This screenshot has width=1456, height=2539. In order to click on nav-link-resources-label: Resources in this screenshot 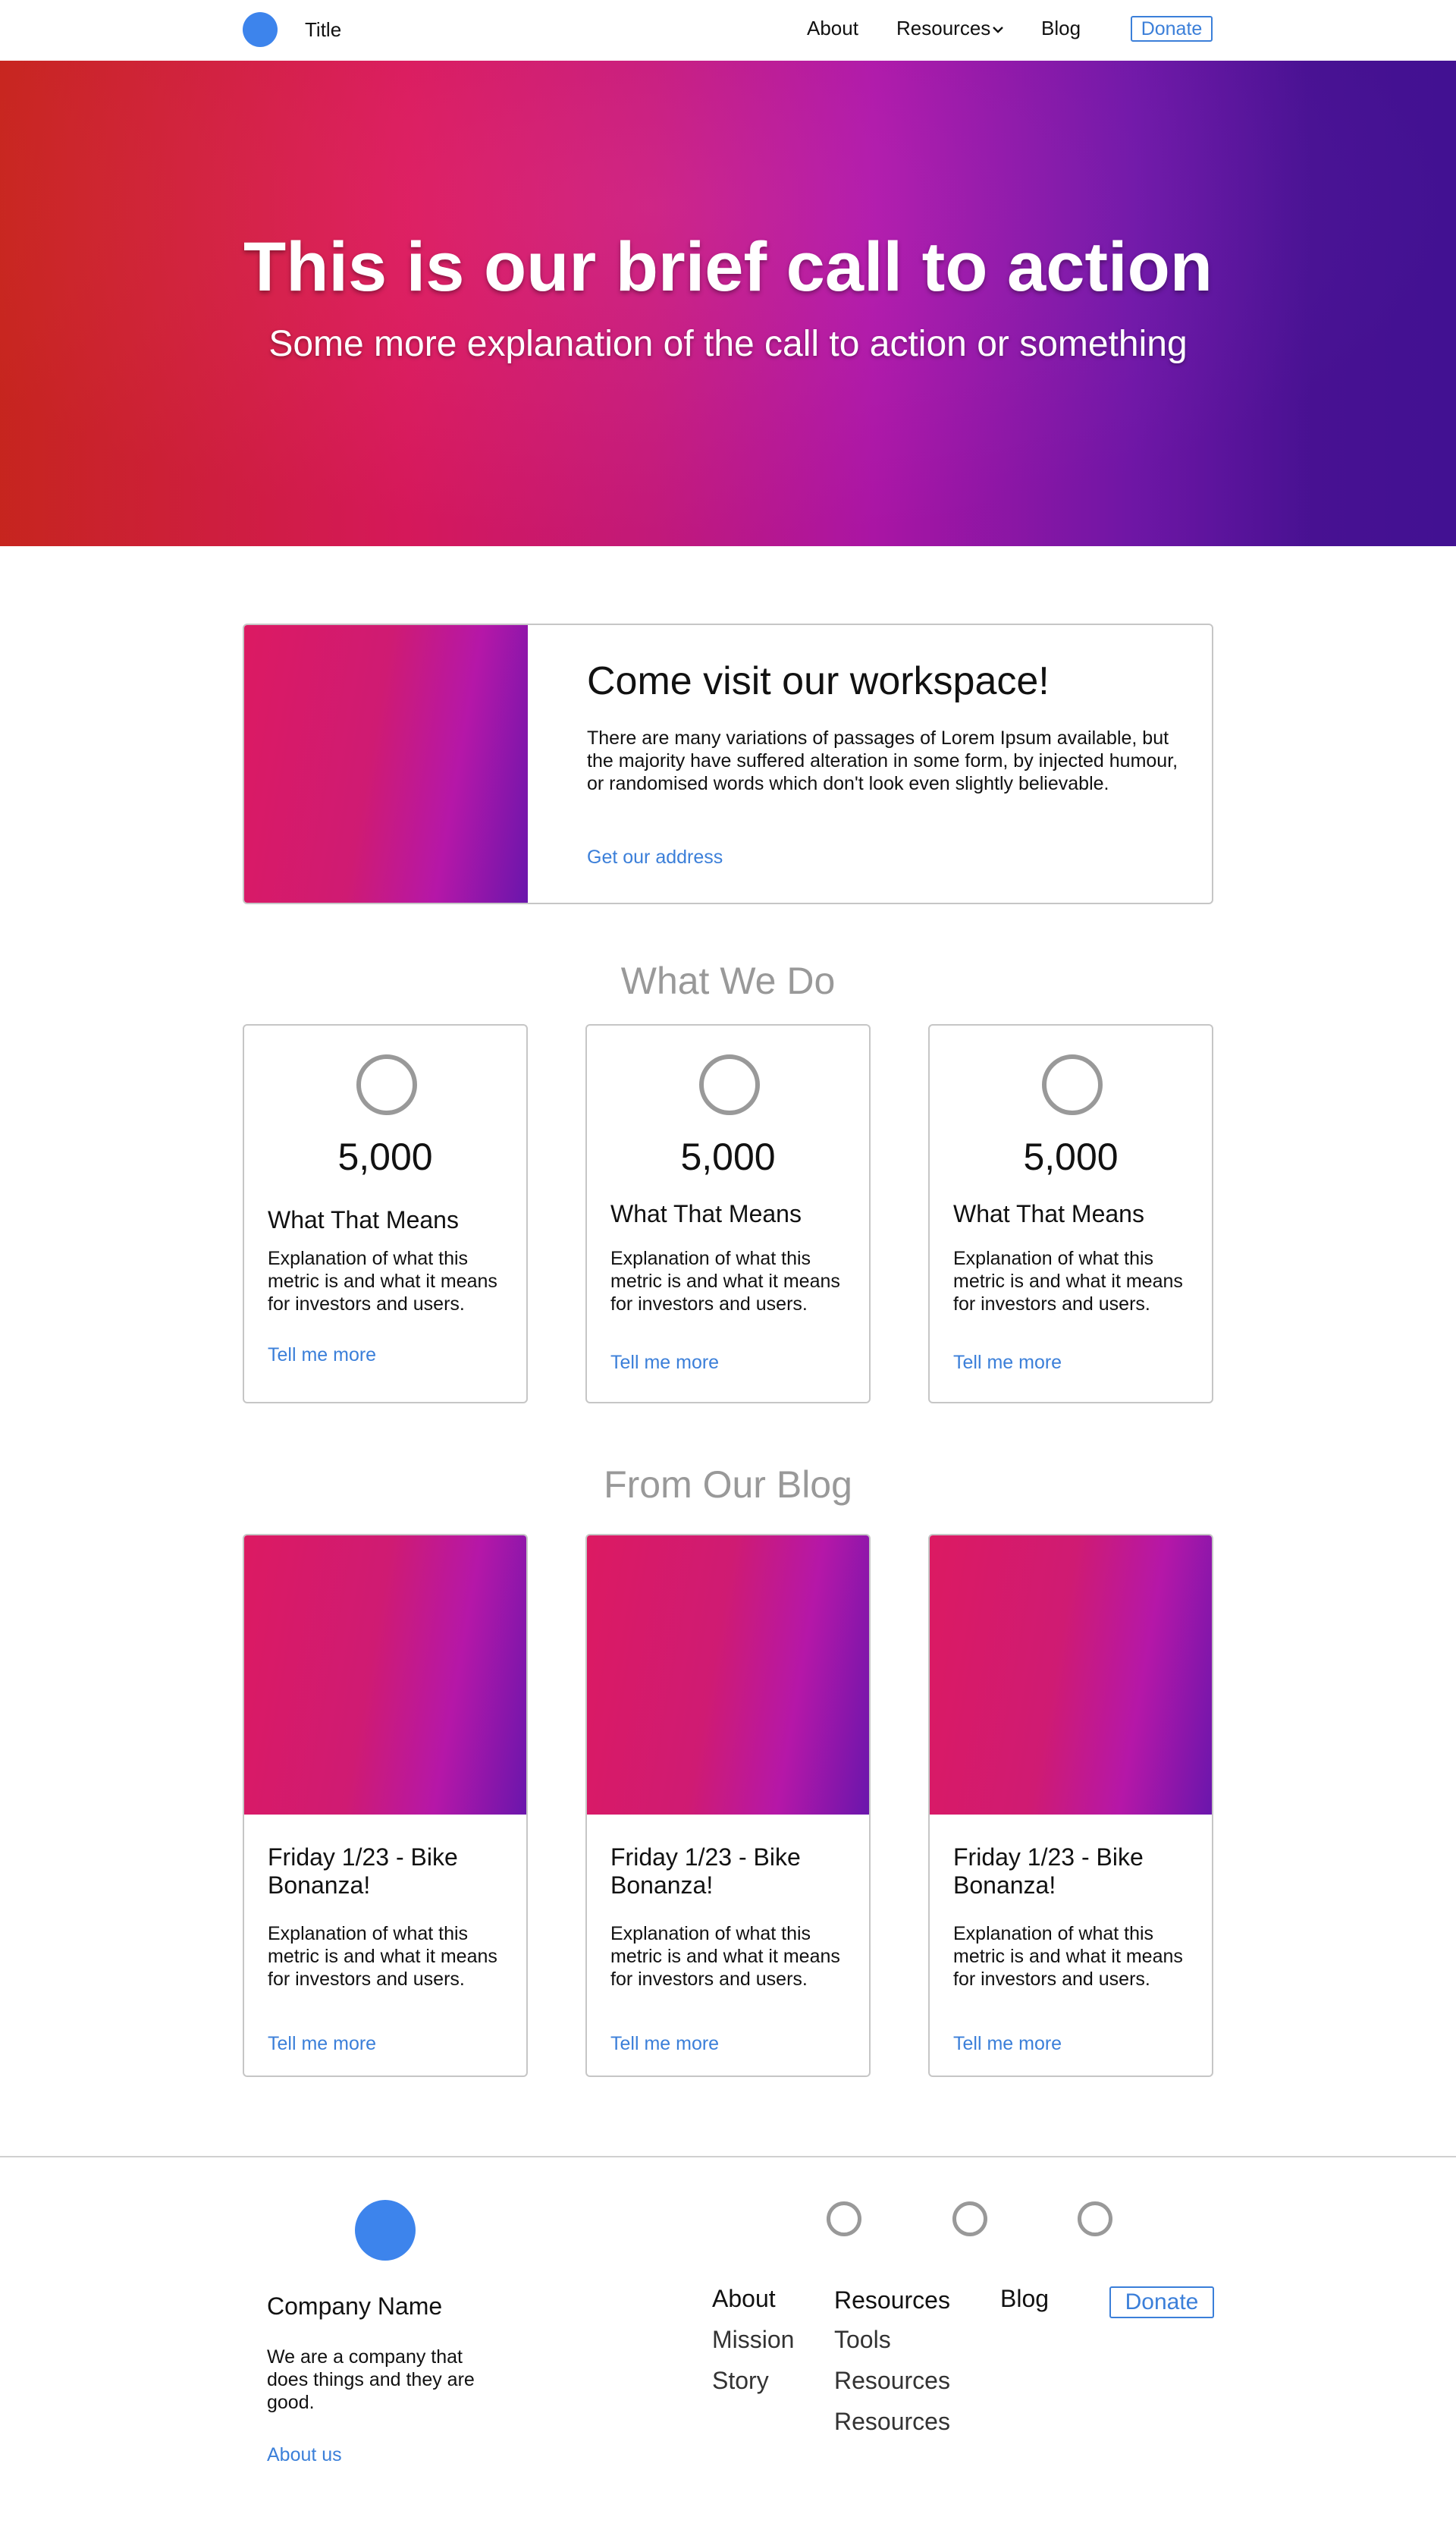, I will do `click(943, 28)`.